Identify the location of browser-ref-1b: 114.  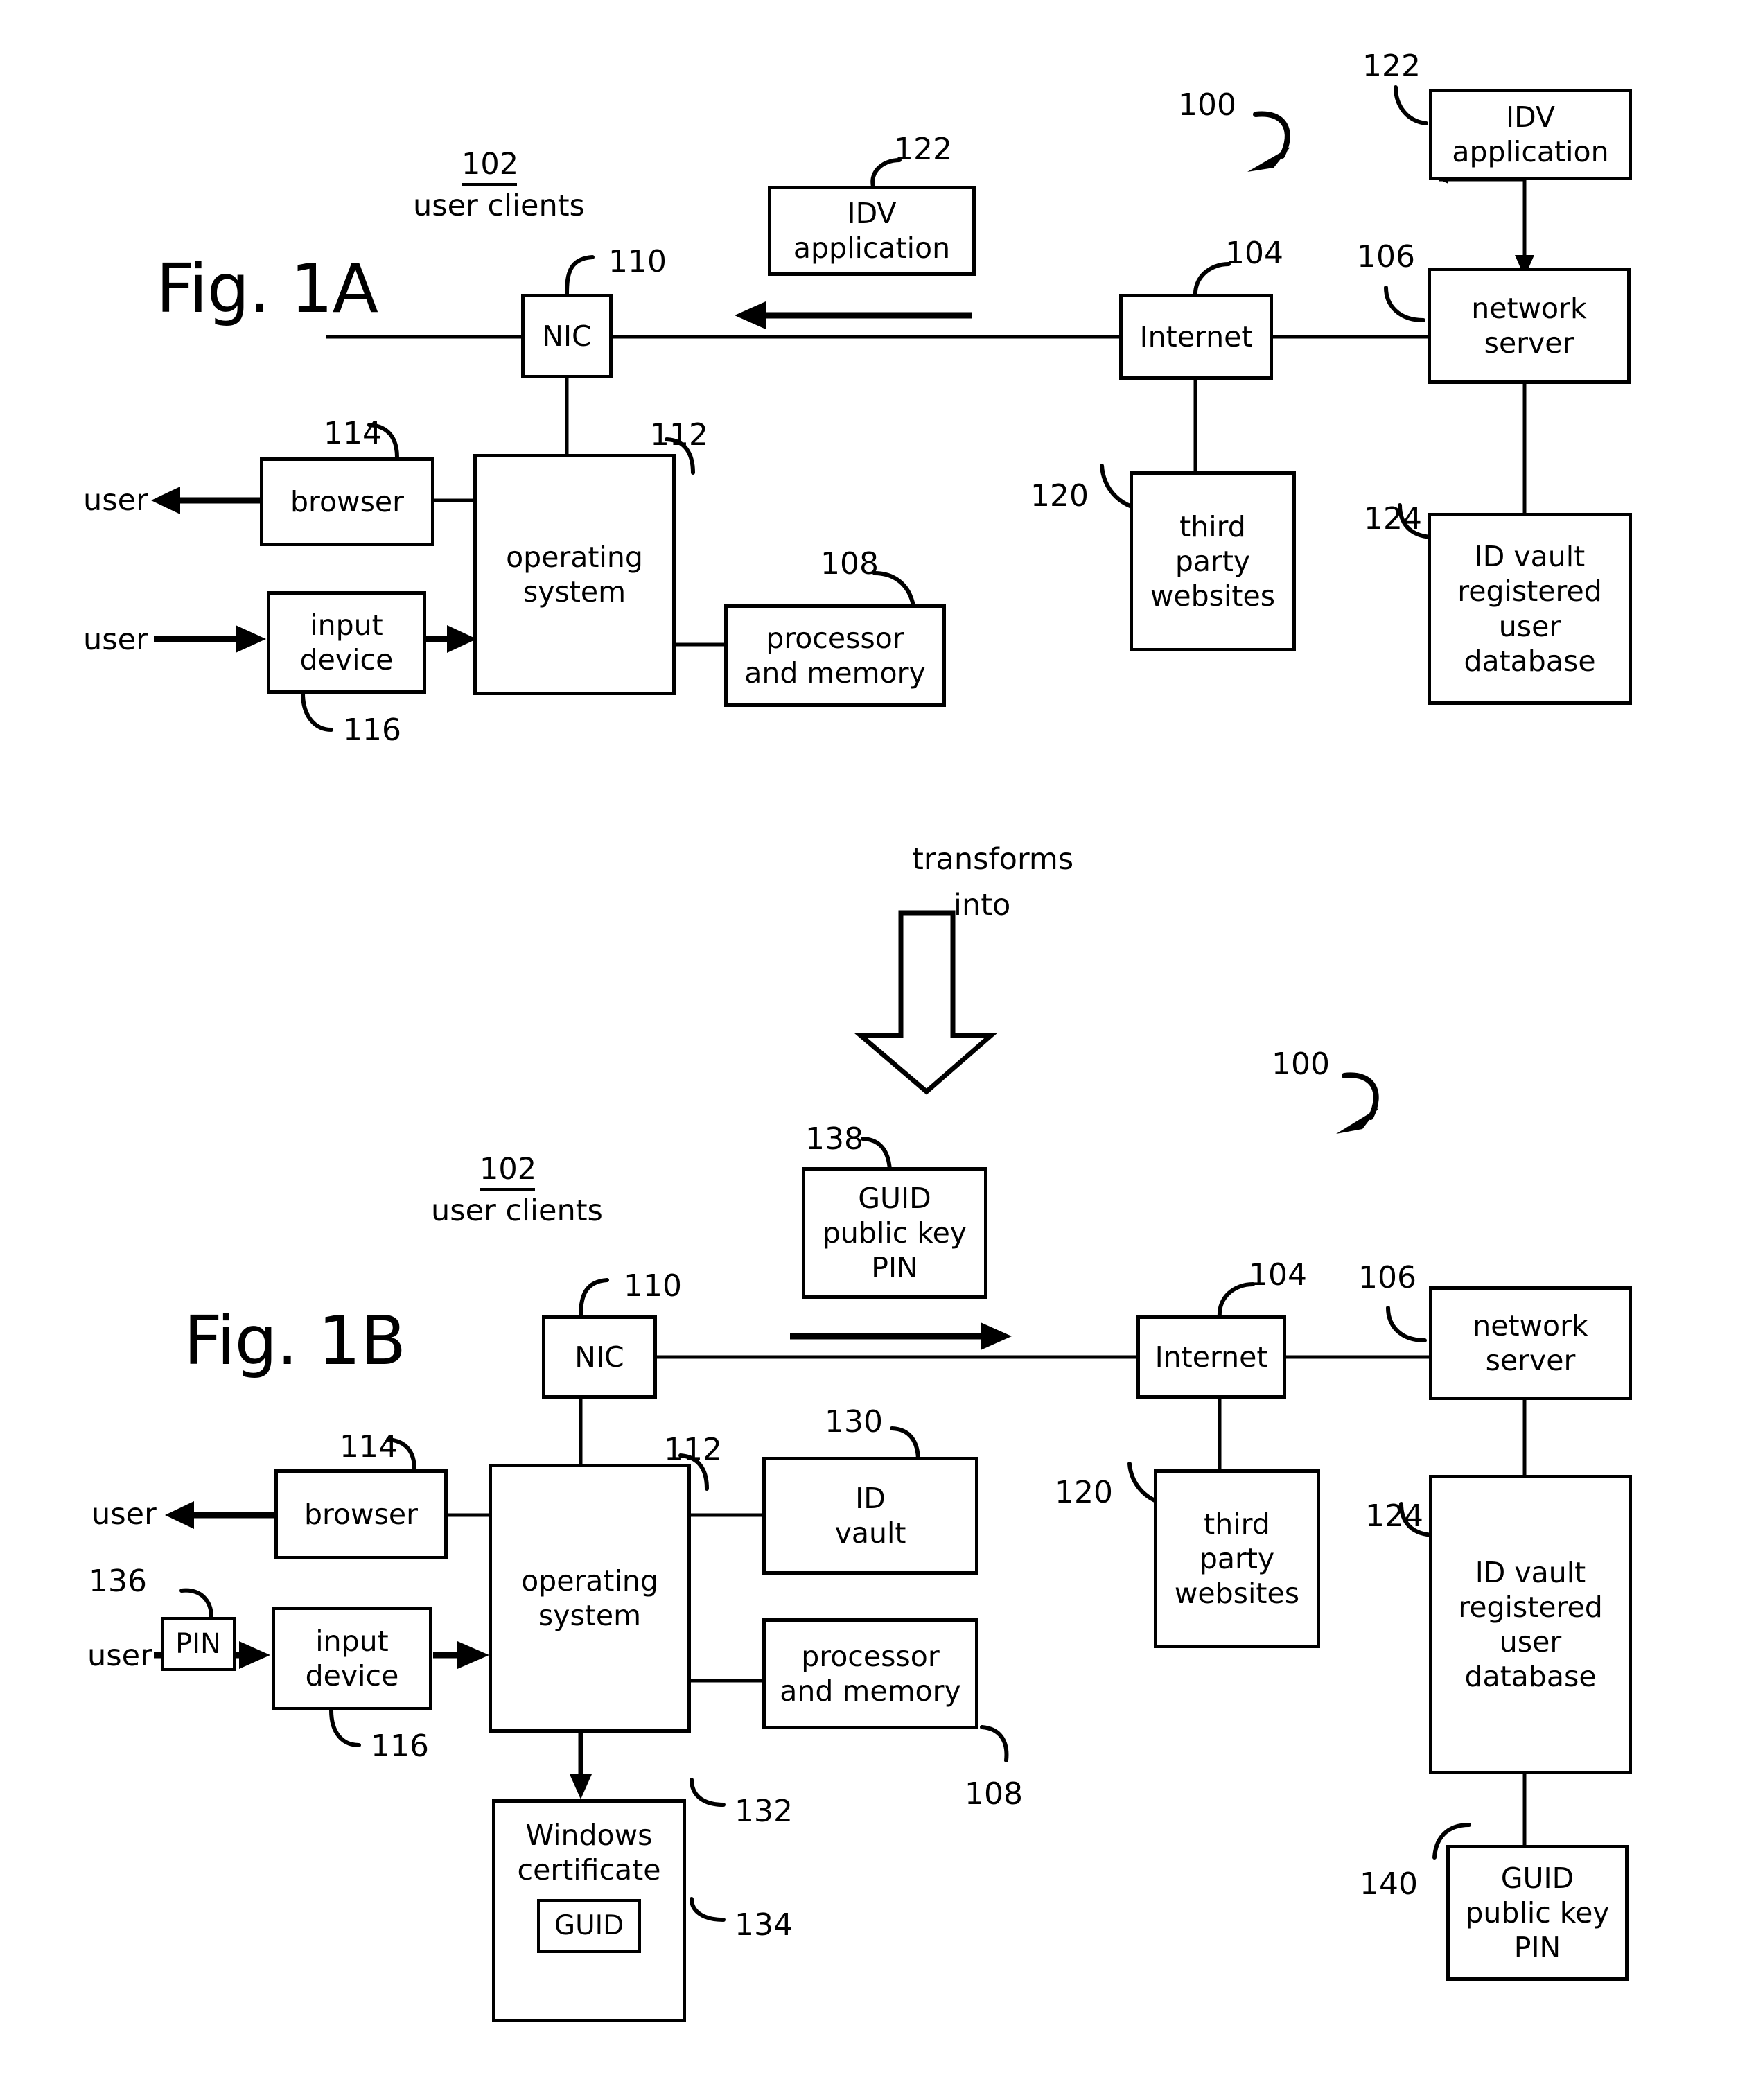
(369, 1446).